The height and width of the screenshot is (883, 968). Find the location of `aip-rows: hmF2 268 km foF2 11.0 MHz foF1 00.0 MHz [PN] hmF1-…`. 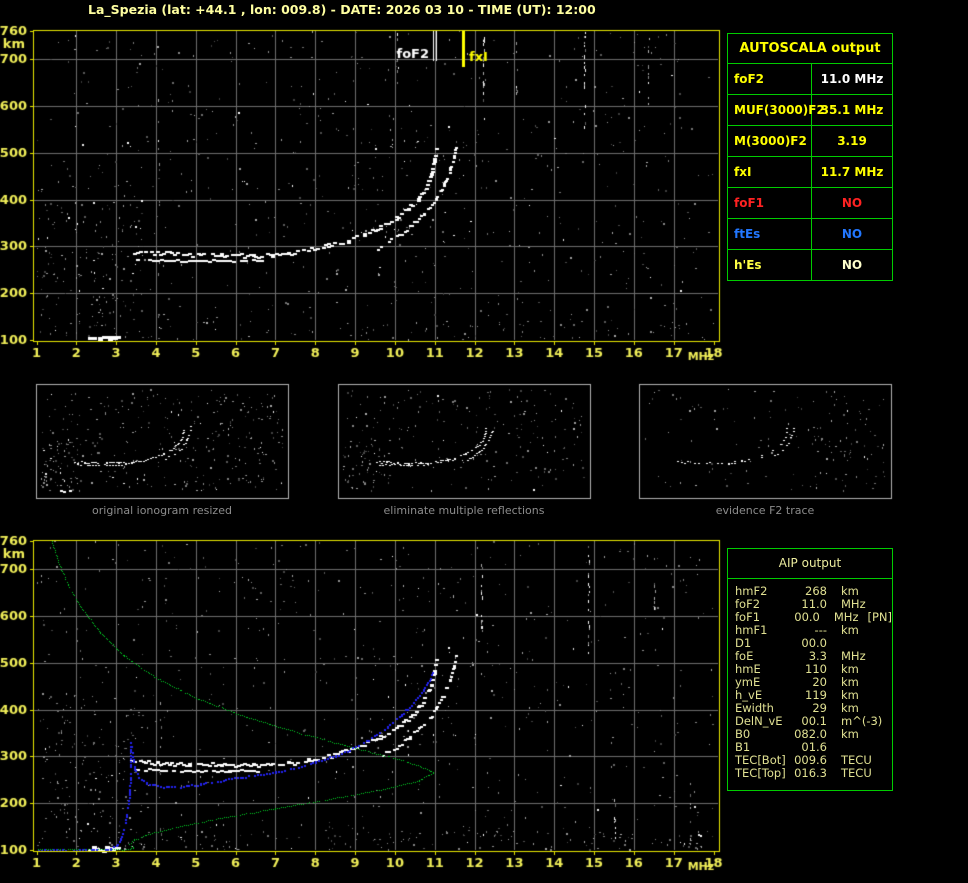

aip-rows: hmF2 268 km foF2 11.0 MHz foF1 00.0 MHz [PN] hmF1-… is located at coordinates (810, 679).